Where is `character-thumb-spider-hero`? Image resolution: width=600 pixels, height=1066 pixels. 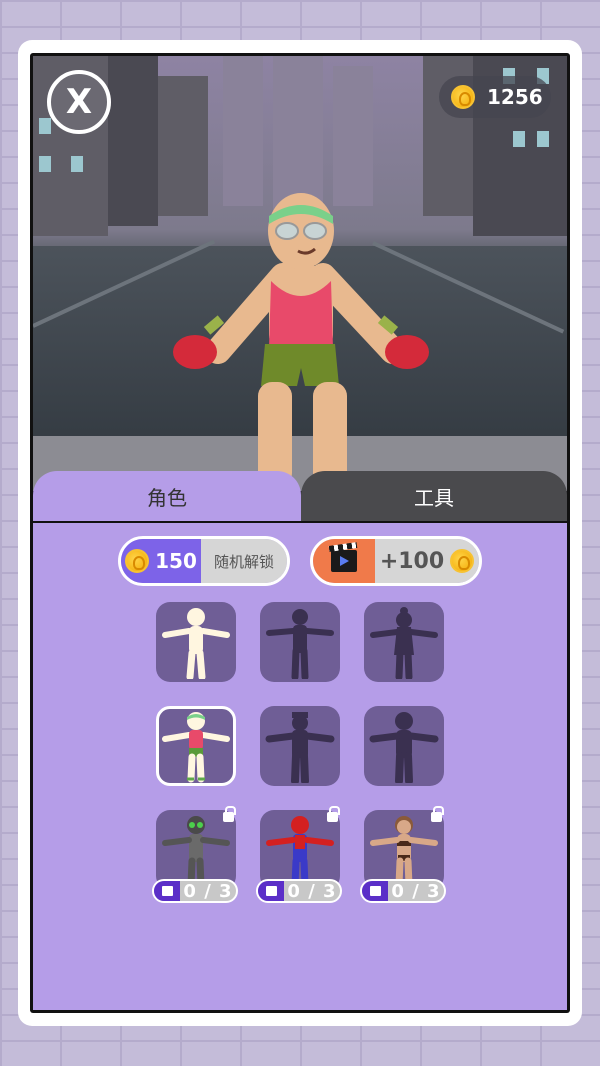 character-thumb-spider-hero is located at coordinates (300, 851).